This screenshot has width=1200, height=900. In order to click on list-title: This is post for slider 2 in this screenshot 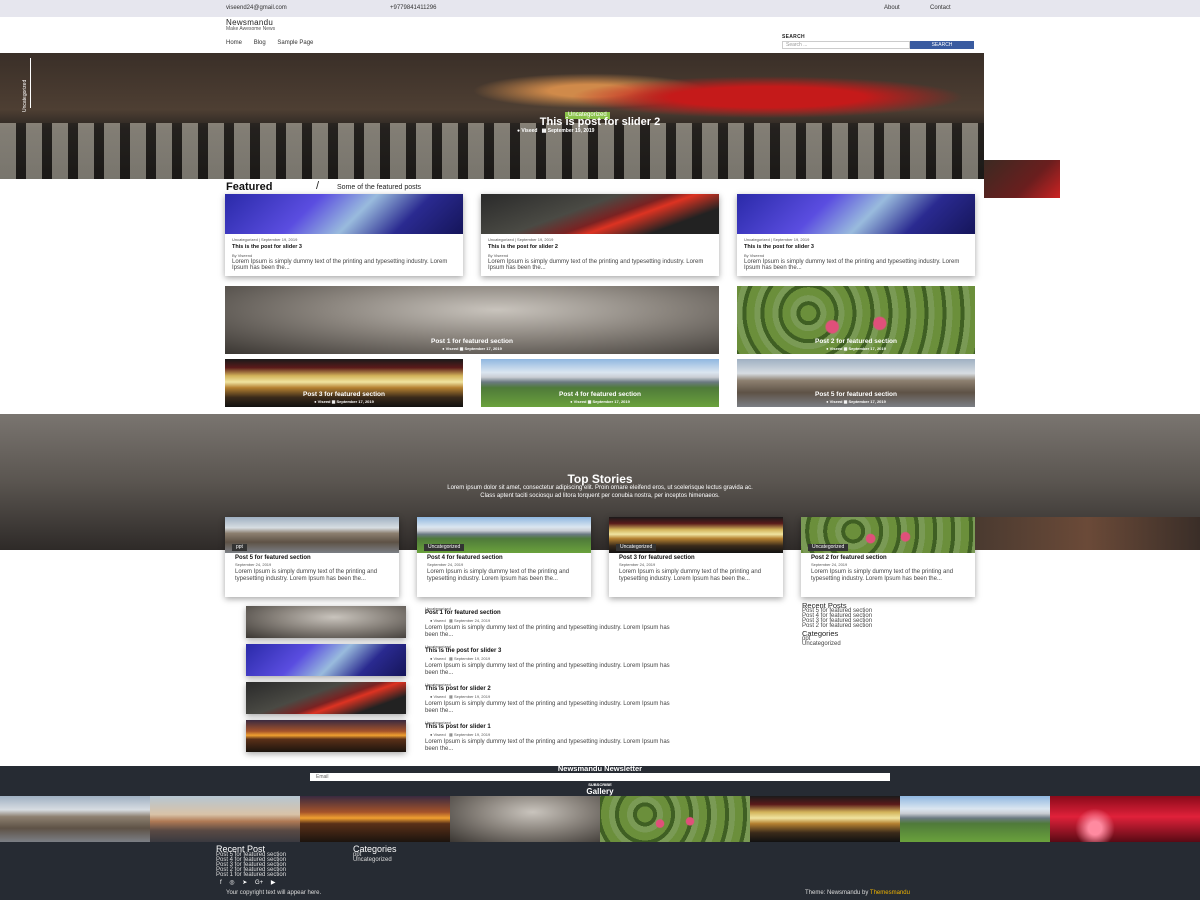, I will do `click(458, 689)`.